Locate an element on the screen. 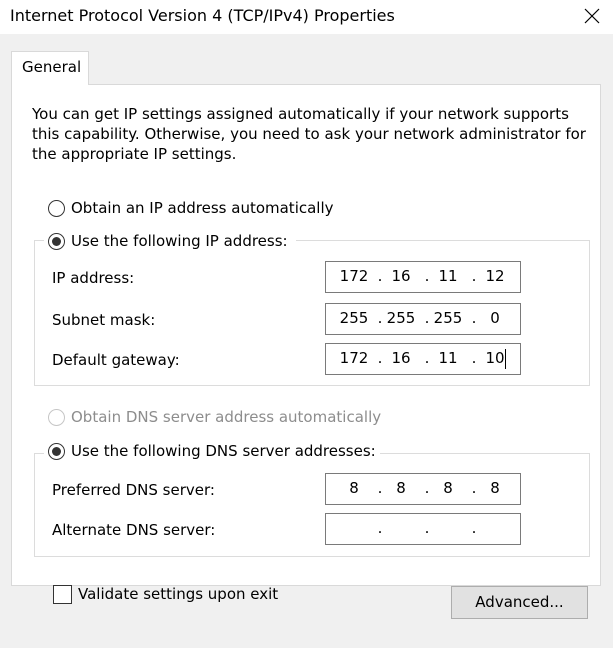 The height and width of the screenshot is (648, 613). default-gateway-octet-1: 172 is located at coordinates (354, 358).